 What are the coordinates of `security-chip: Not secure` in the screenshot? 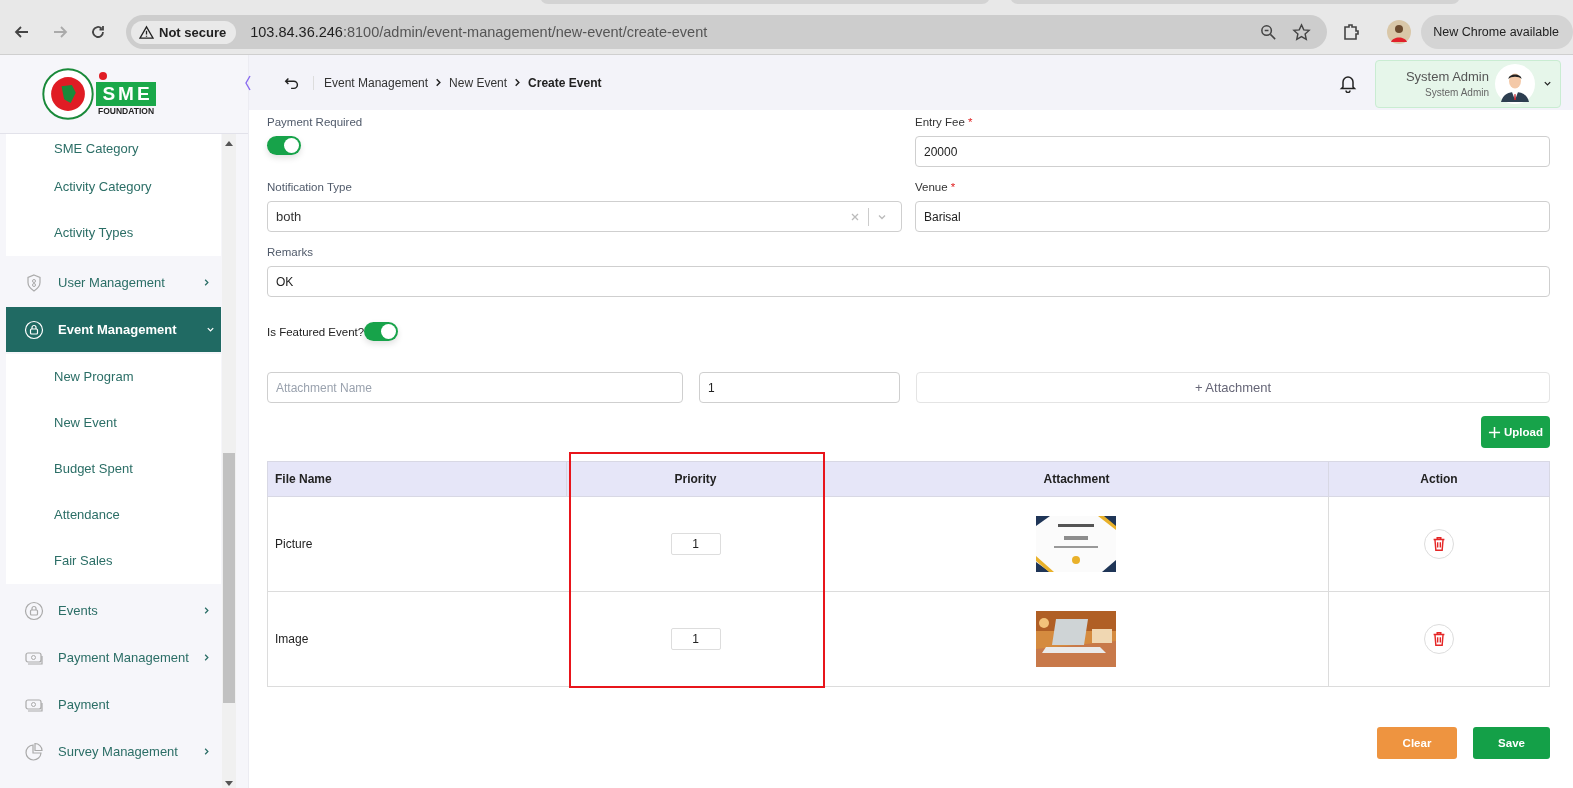 It's located at (184, 32).